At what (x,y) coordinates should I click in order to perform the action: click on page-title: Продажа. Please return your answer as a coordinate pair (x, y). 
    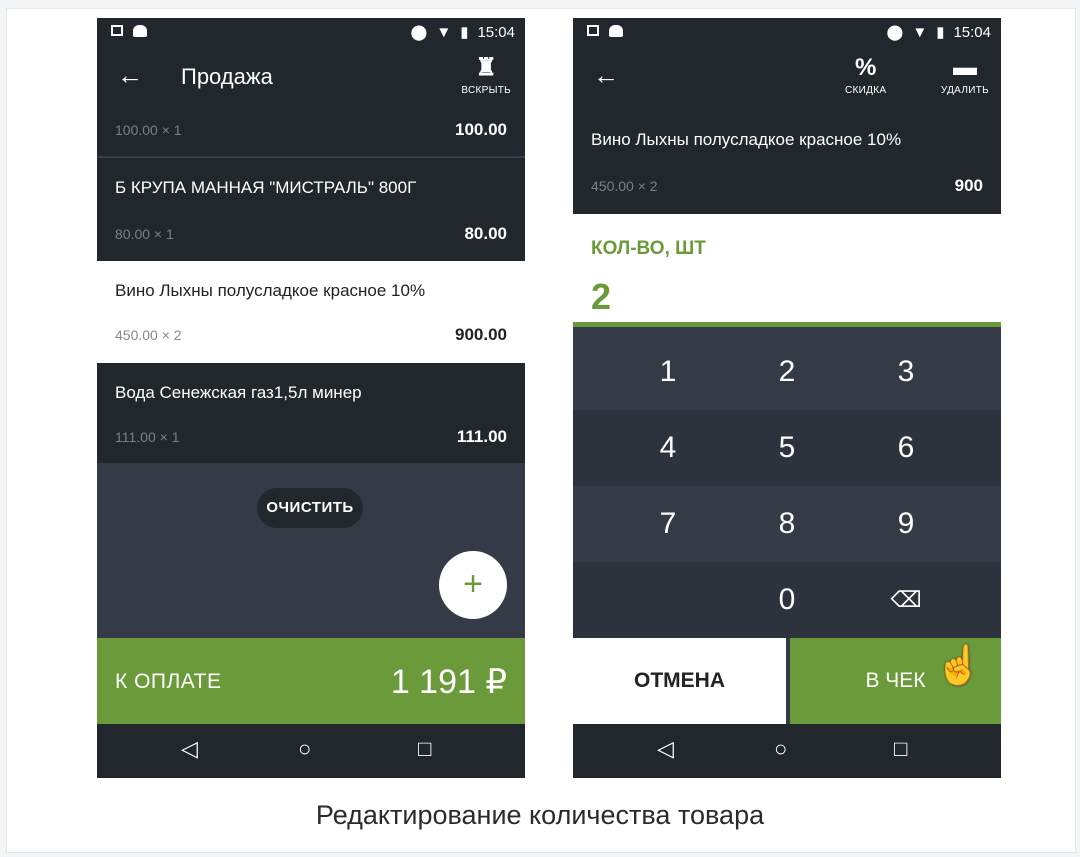
    Looking at the image, I should click on (227, 76).